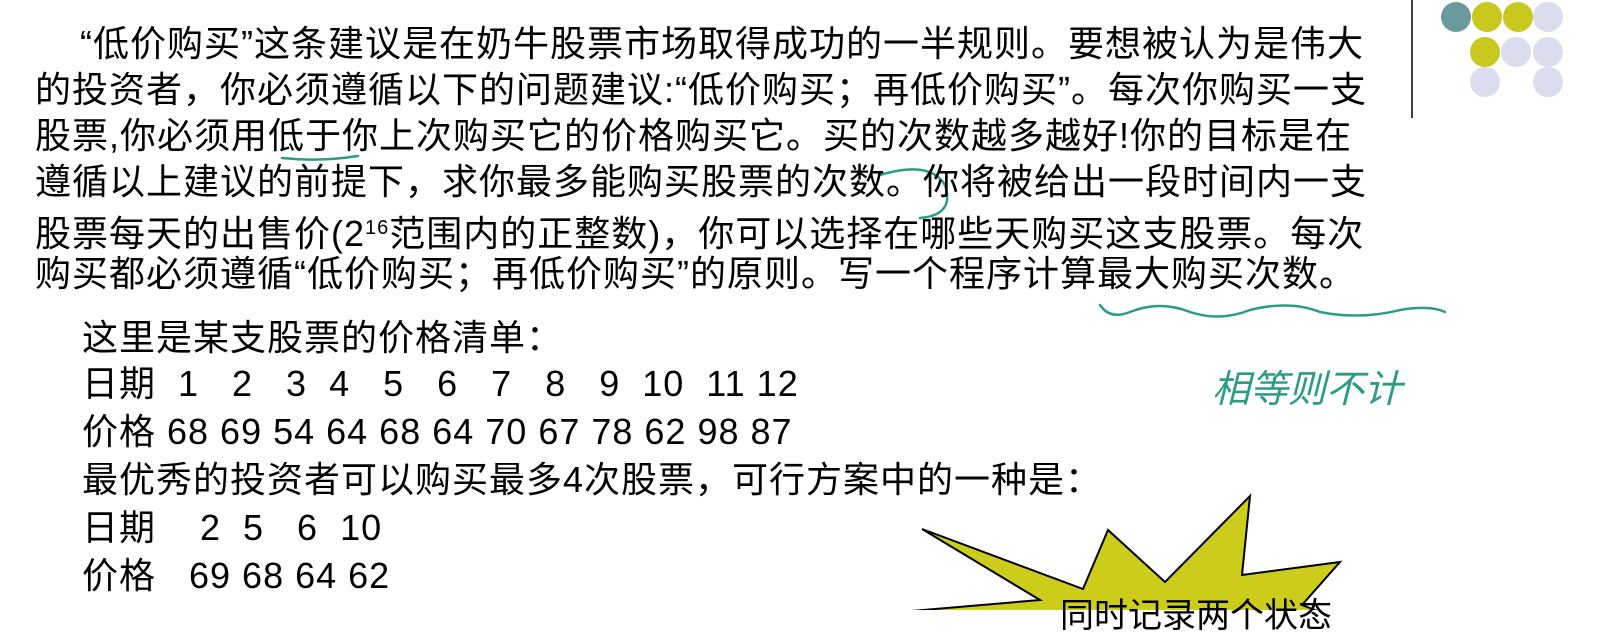 The height and width of the screenshot is (637, 1597). I want to click on prices-row: 价格 68 69 54 64 68 64 70 67 78 62 98 87, so click(437, 431).